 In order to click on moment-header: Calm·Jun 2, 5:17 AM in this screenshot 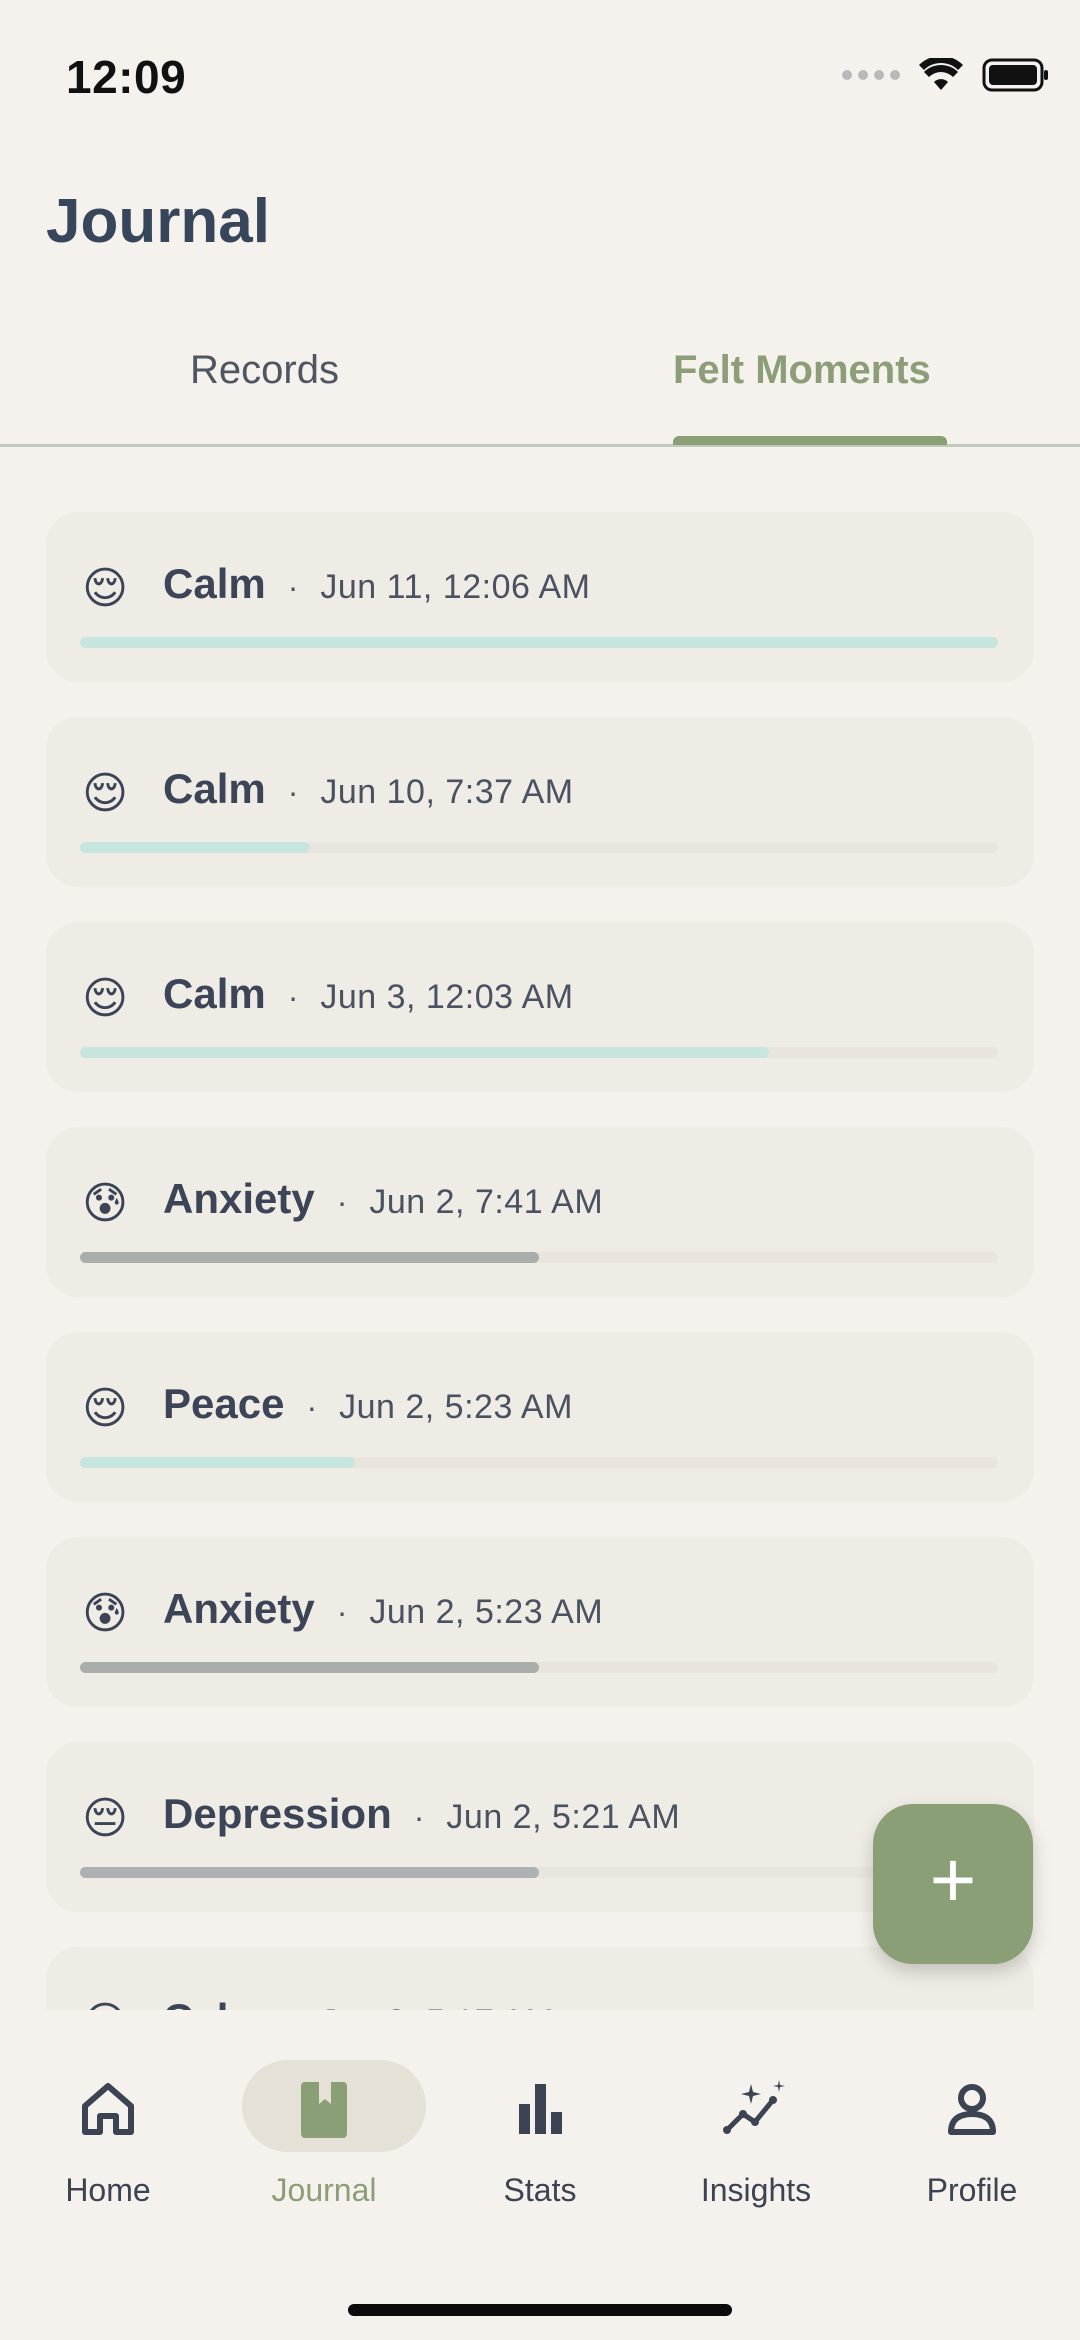, I will do `click(358, 2002)`.